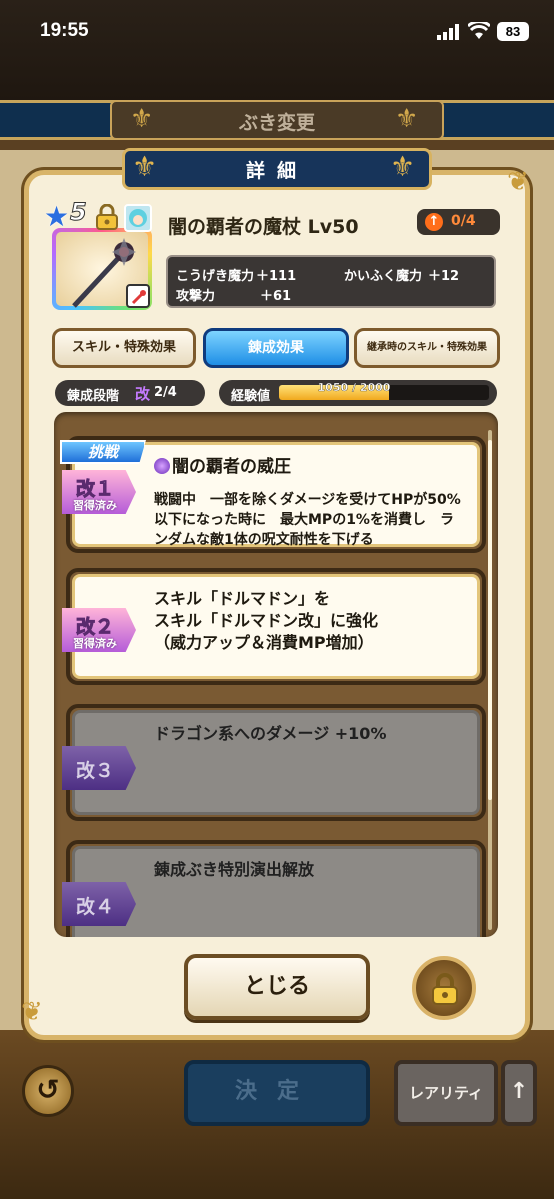 This screenshot has width=554, height=1199. Describe the element at coordinates (79, 212) in the screenshot. I see `rarity-stars: 5` at that location.